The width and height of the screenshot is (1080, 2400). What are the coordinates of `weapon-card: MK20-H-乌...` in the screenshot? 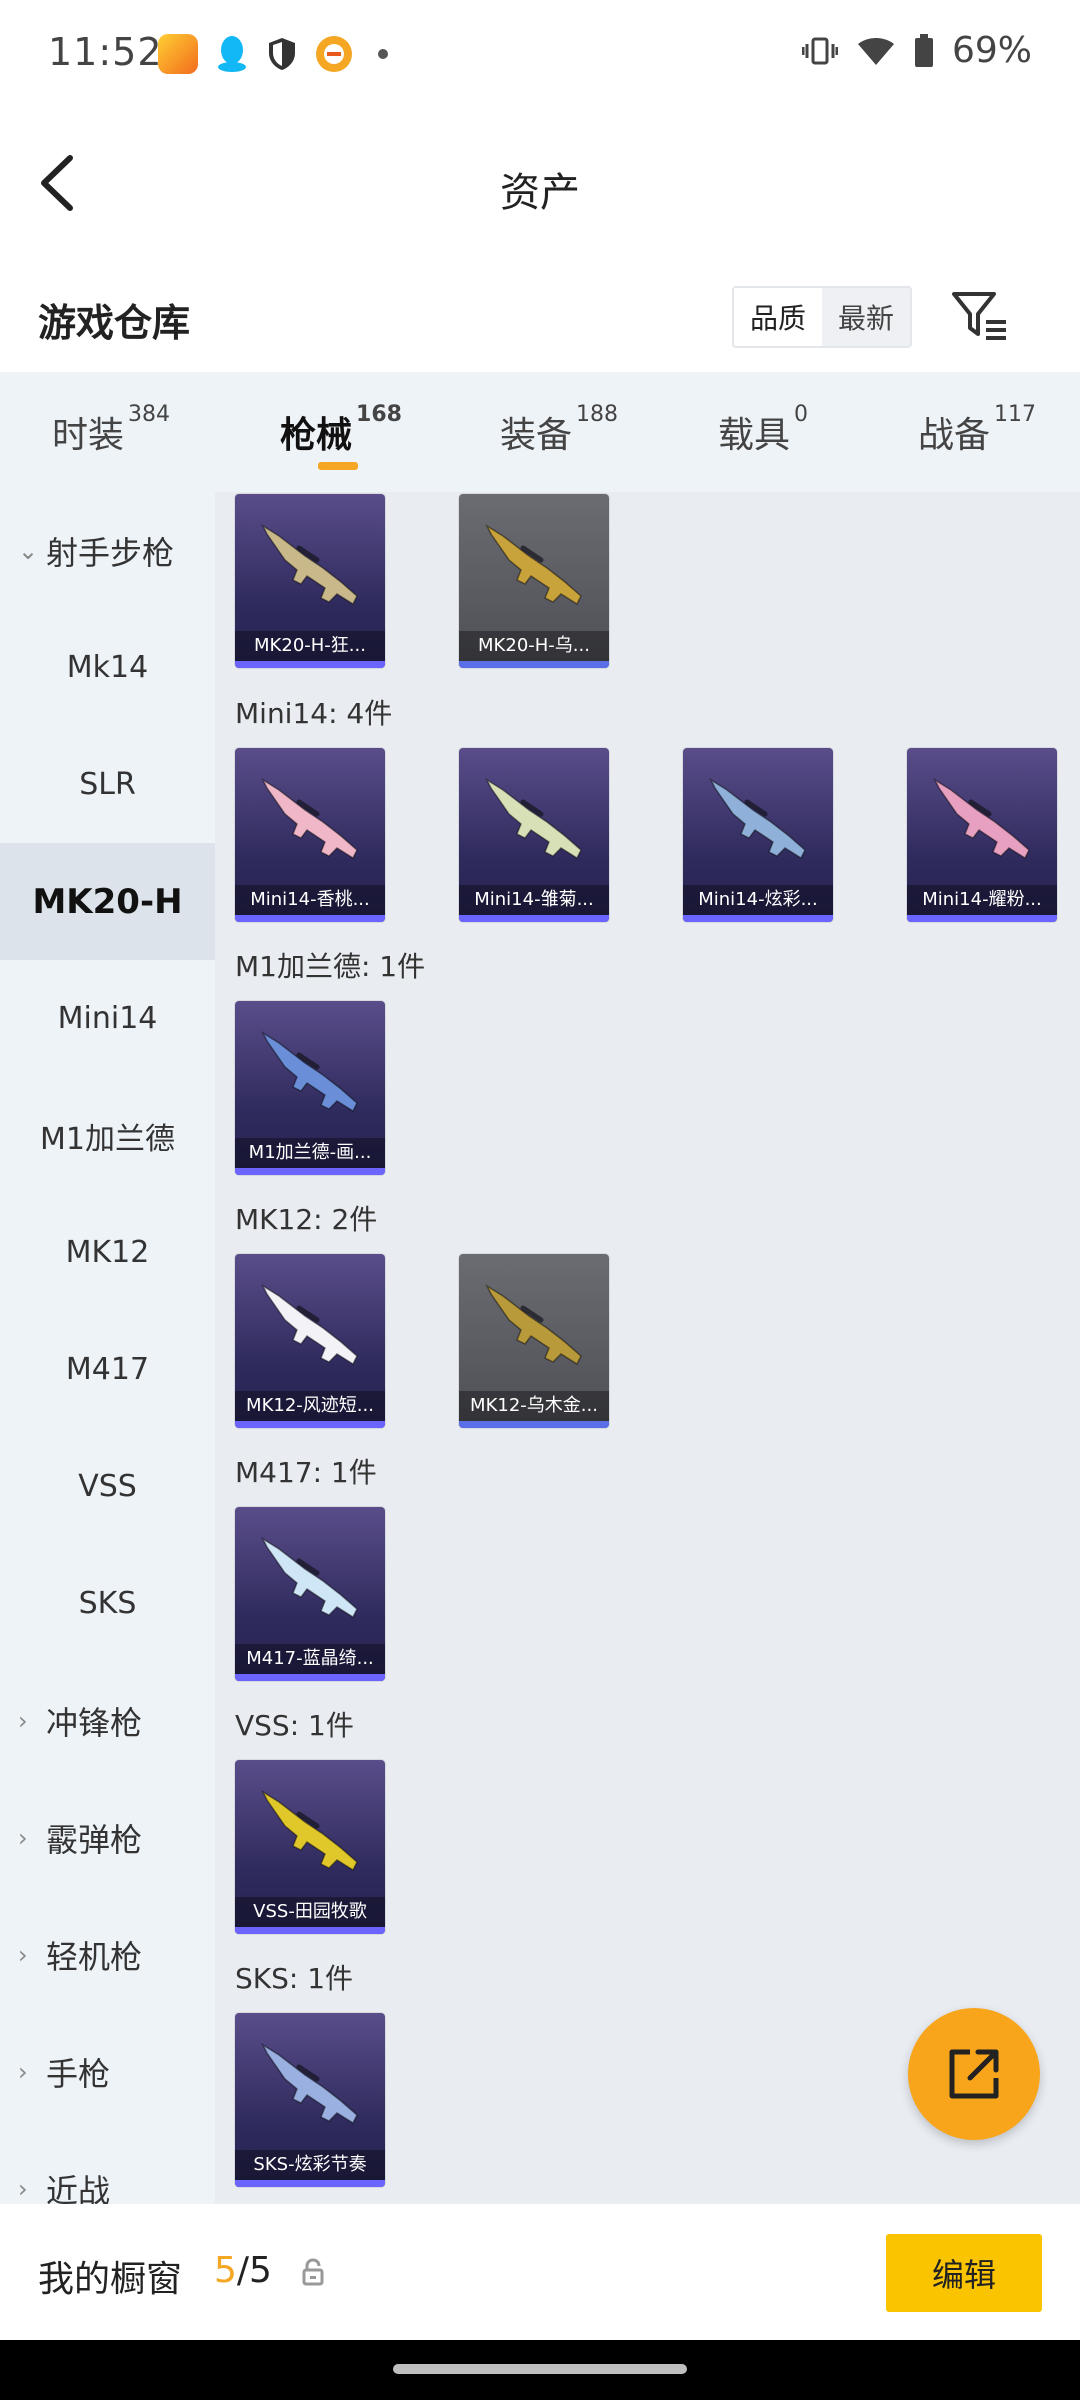 It's located at (534, 581).